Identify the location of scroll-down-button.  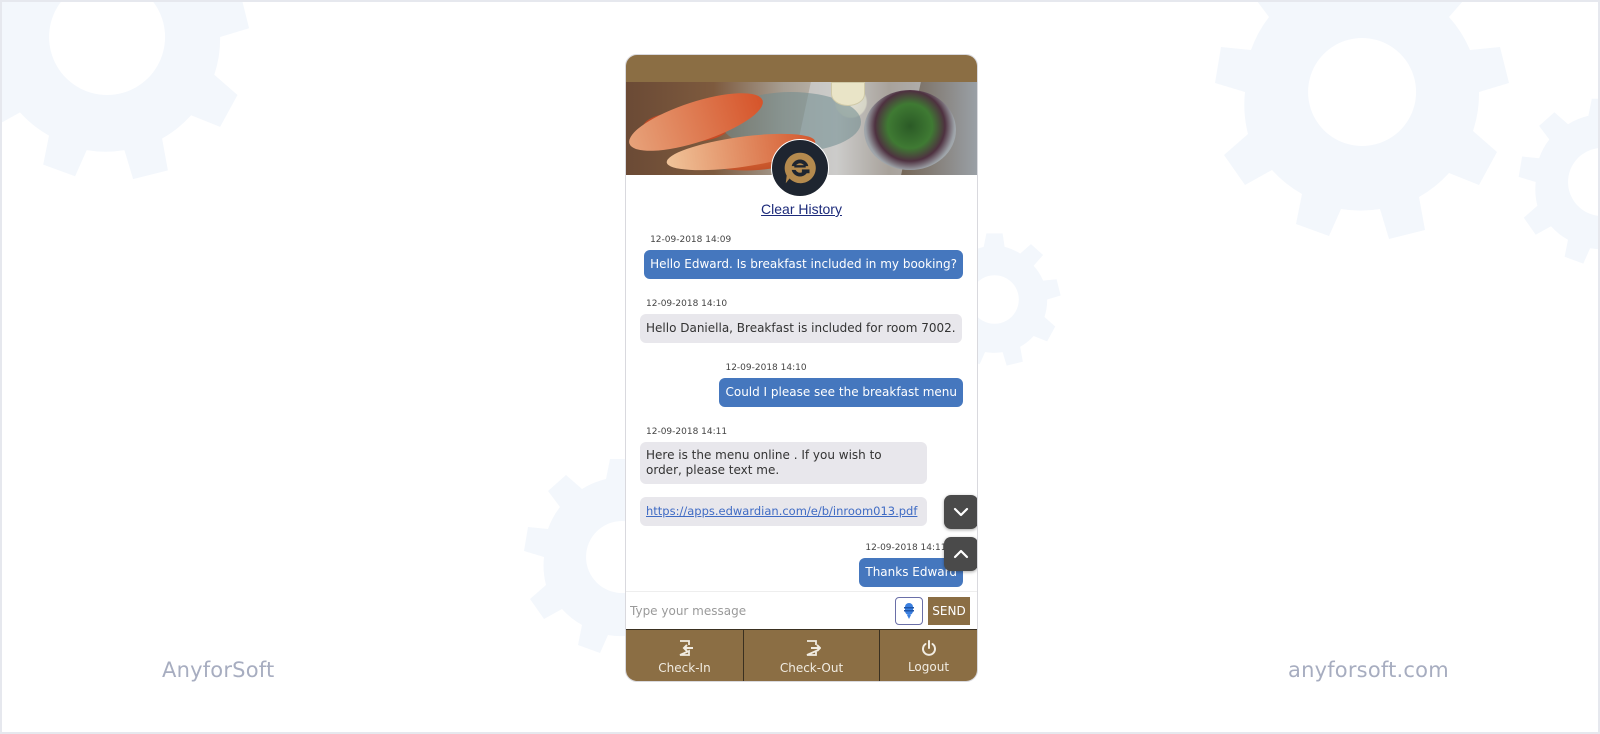
(960, 512).